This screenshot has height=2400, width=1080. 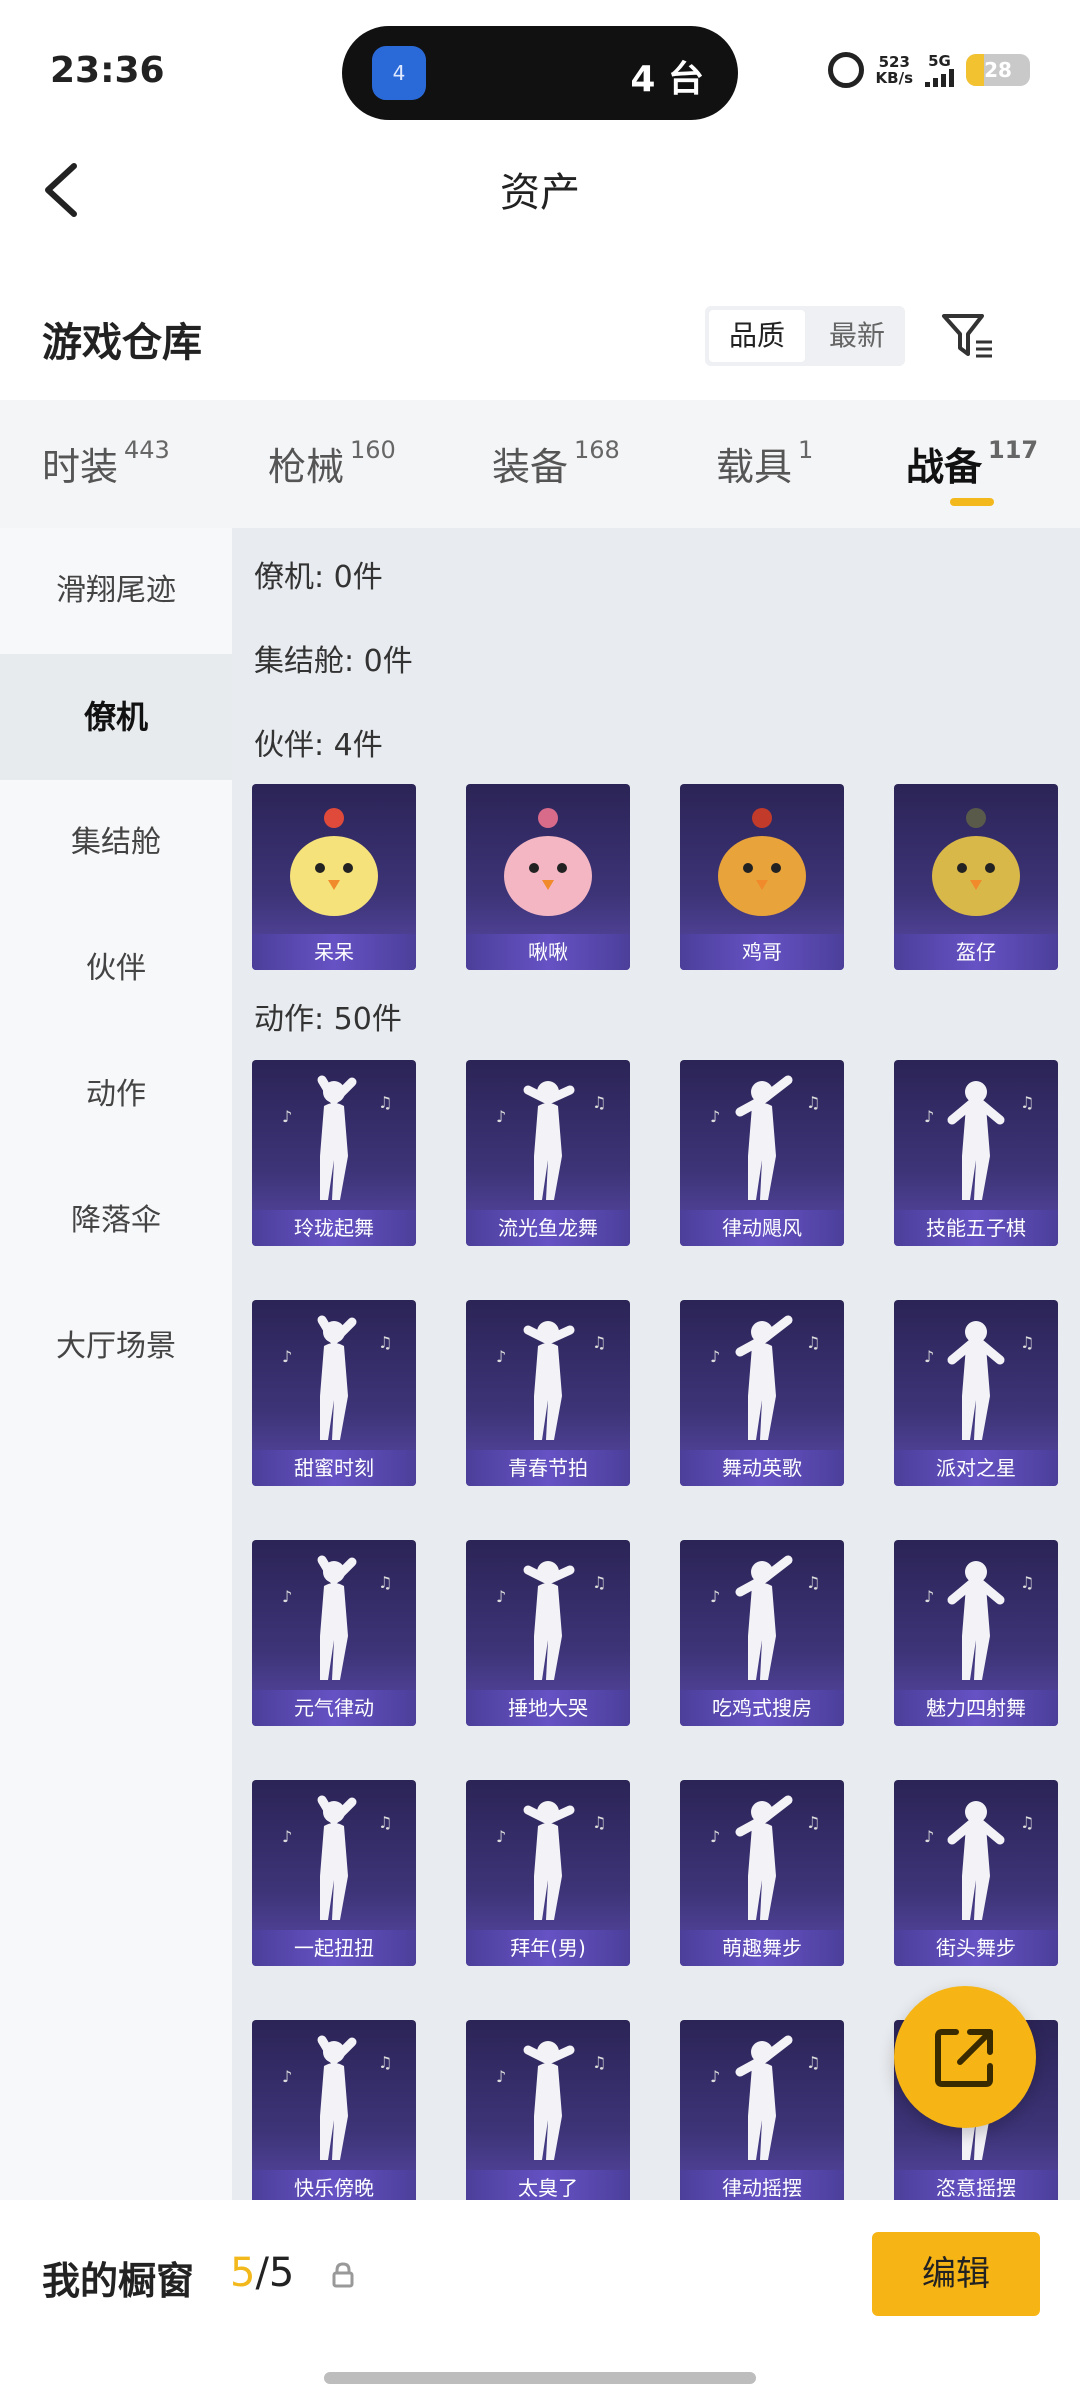 I want to click on tab-fashion: 时装 443, so click(x=106, y=463).